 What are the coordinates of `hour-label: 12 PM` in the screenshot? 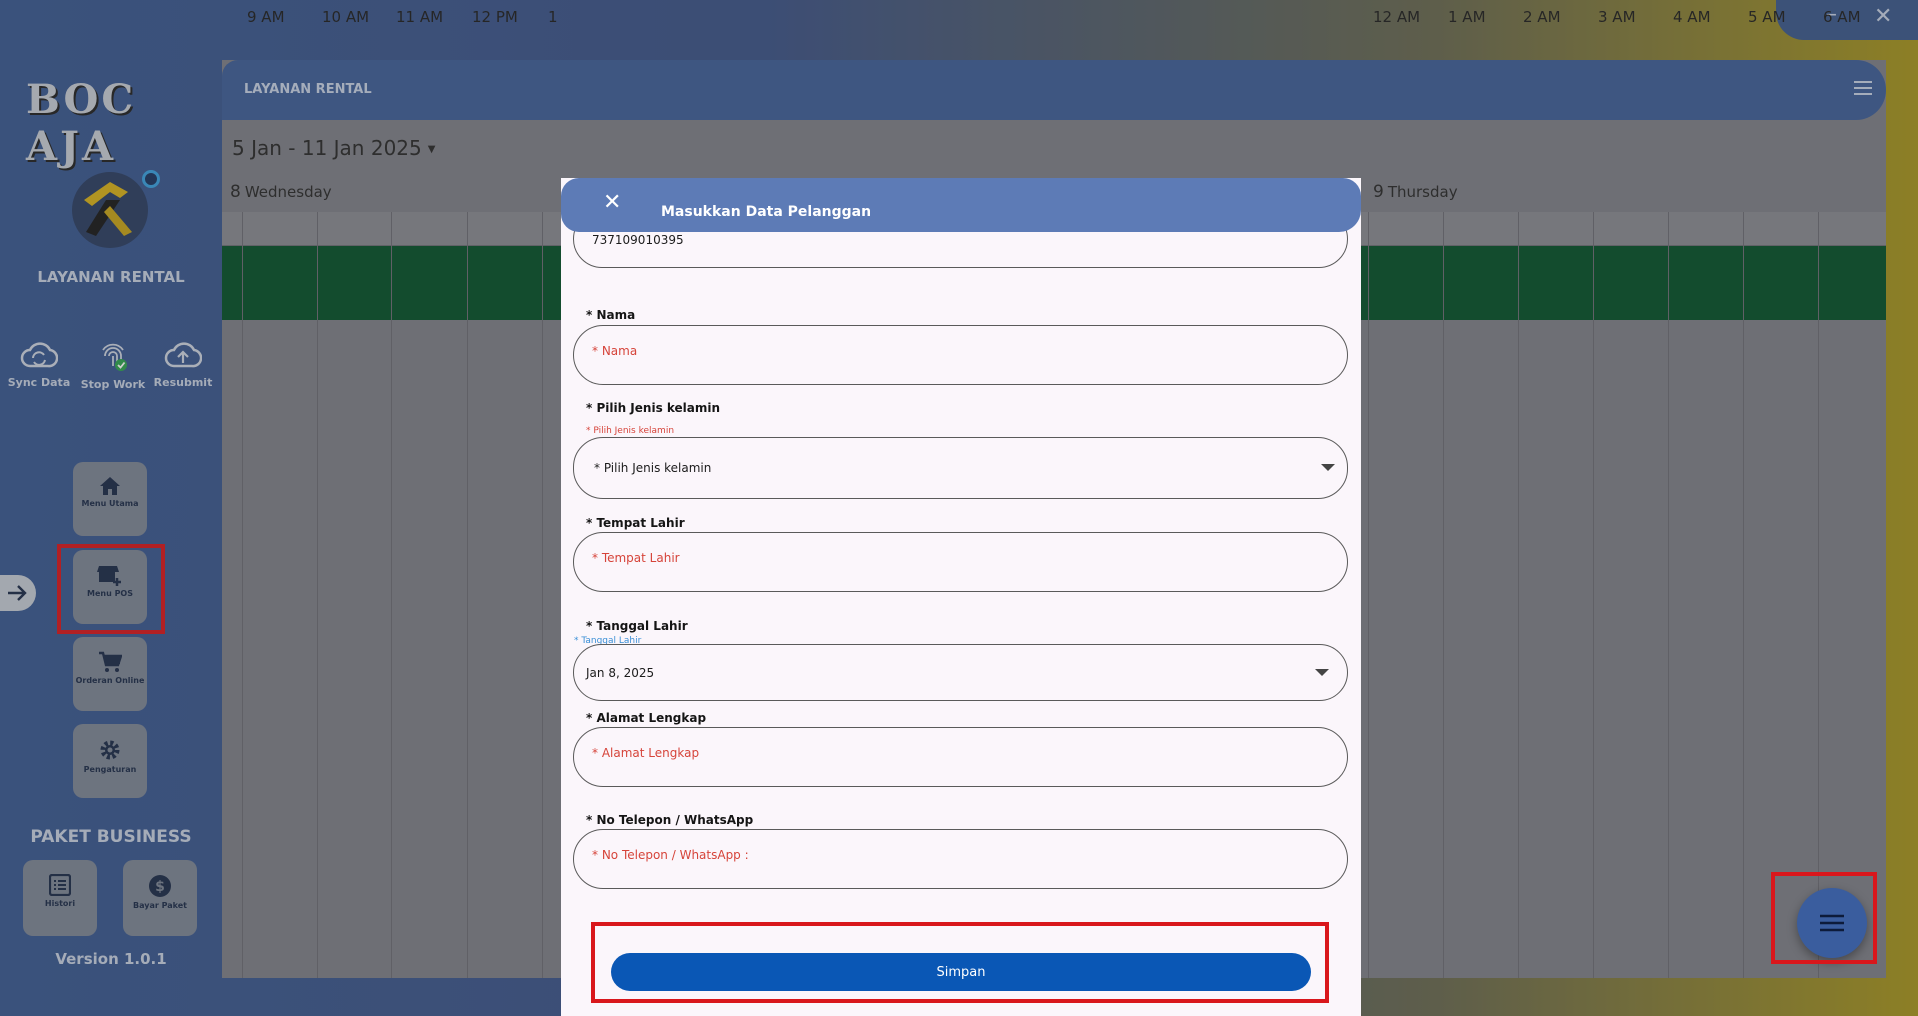 It's located at (495, 17).